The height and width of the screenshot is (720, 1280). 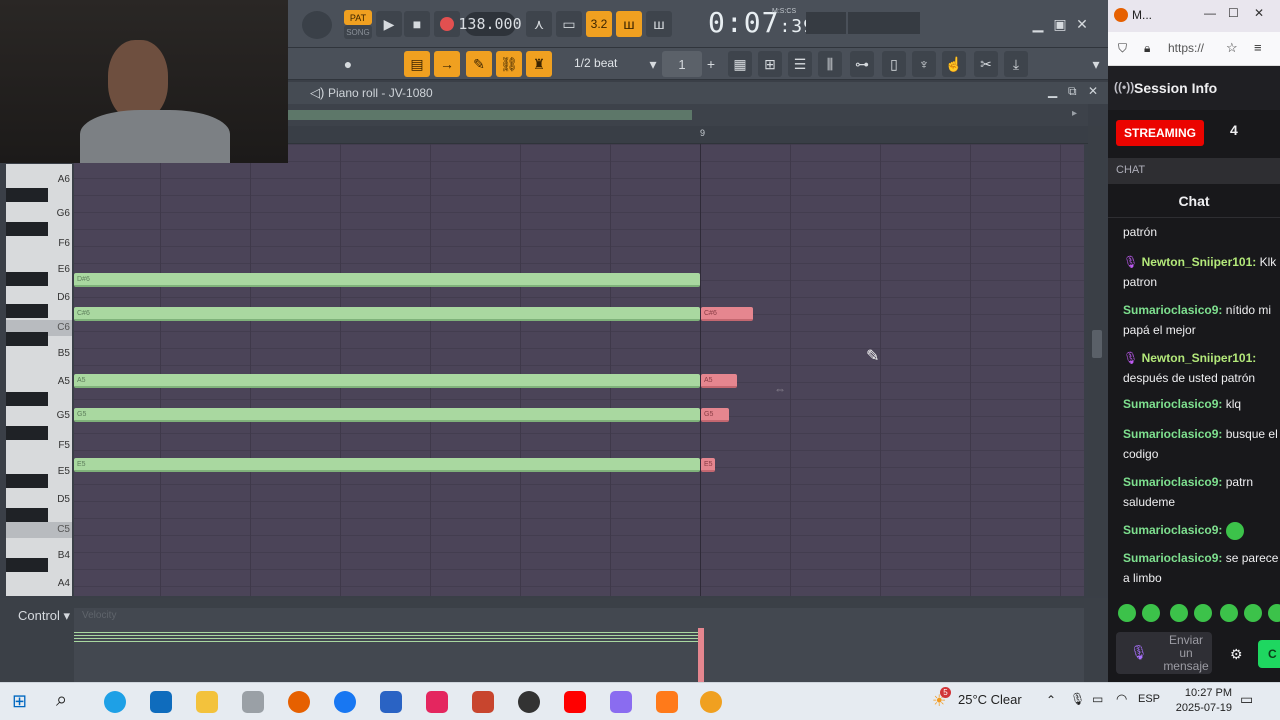 What do you see at coordinates (490, 24) in the screenshot?
I see `tempo-display: 138.000` at bounding box center [490, 24].